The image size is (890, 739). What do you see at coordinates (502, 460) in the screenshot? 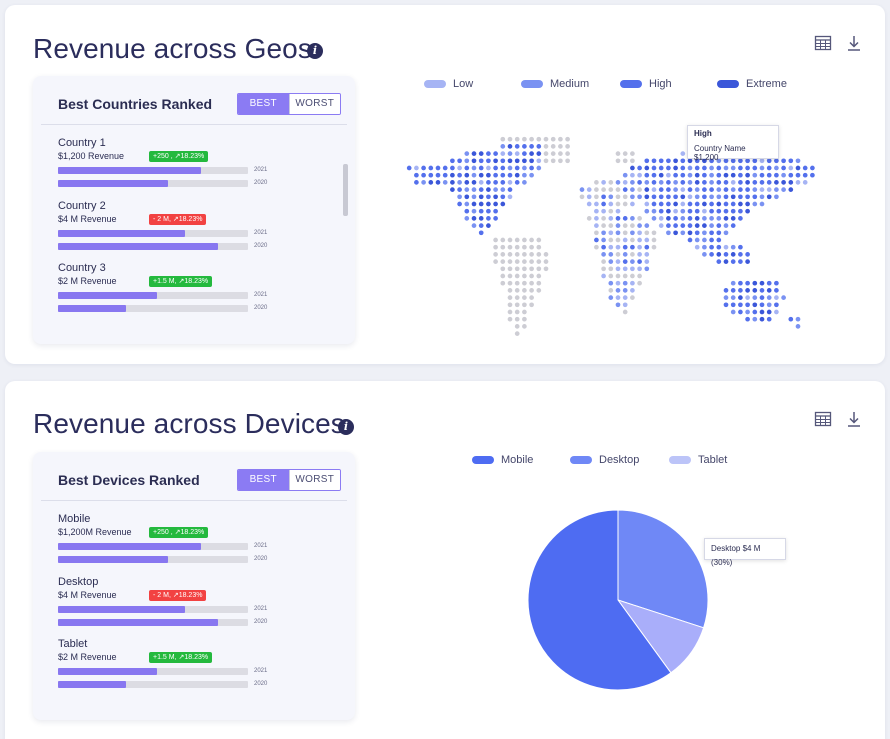
I see `legend-item-mobile: Mobile` at bounding box center [502, 460].